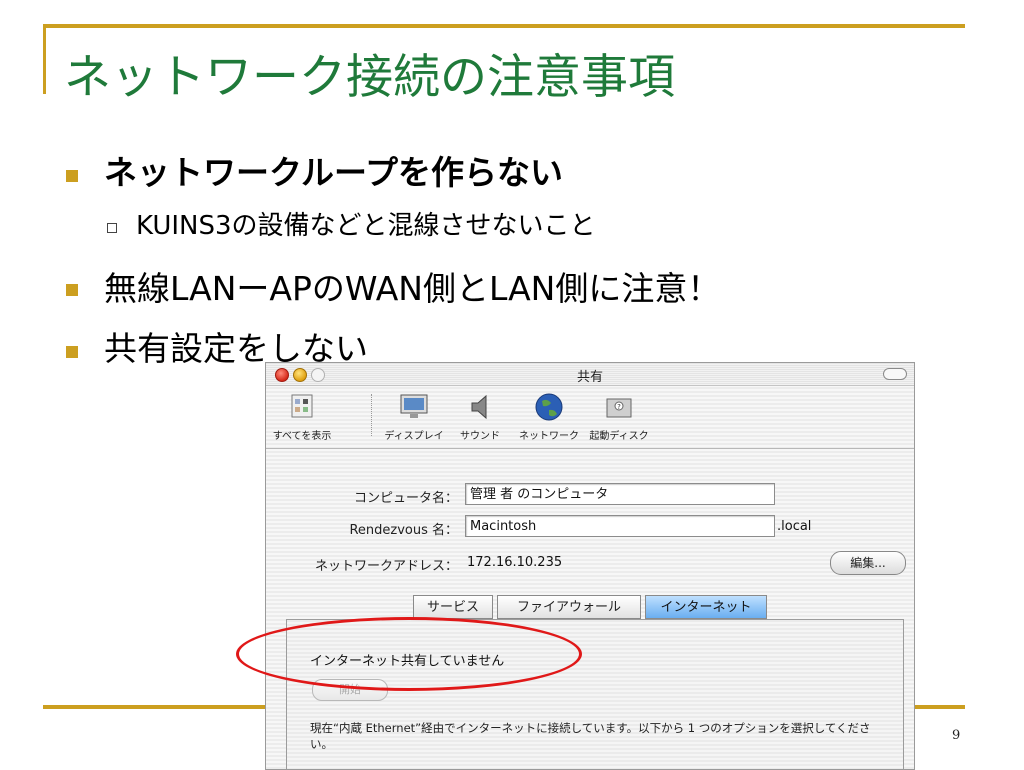 This screenshot has width=1024, height=770. Describe the element at coordinates (302, 436) in the screenshot. I see `toolbar-label: すべてを表示` at that location.